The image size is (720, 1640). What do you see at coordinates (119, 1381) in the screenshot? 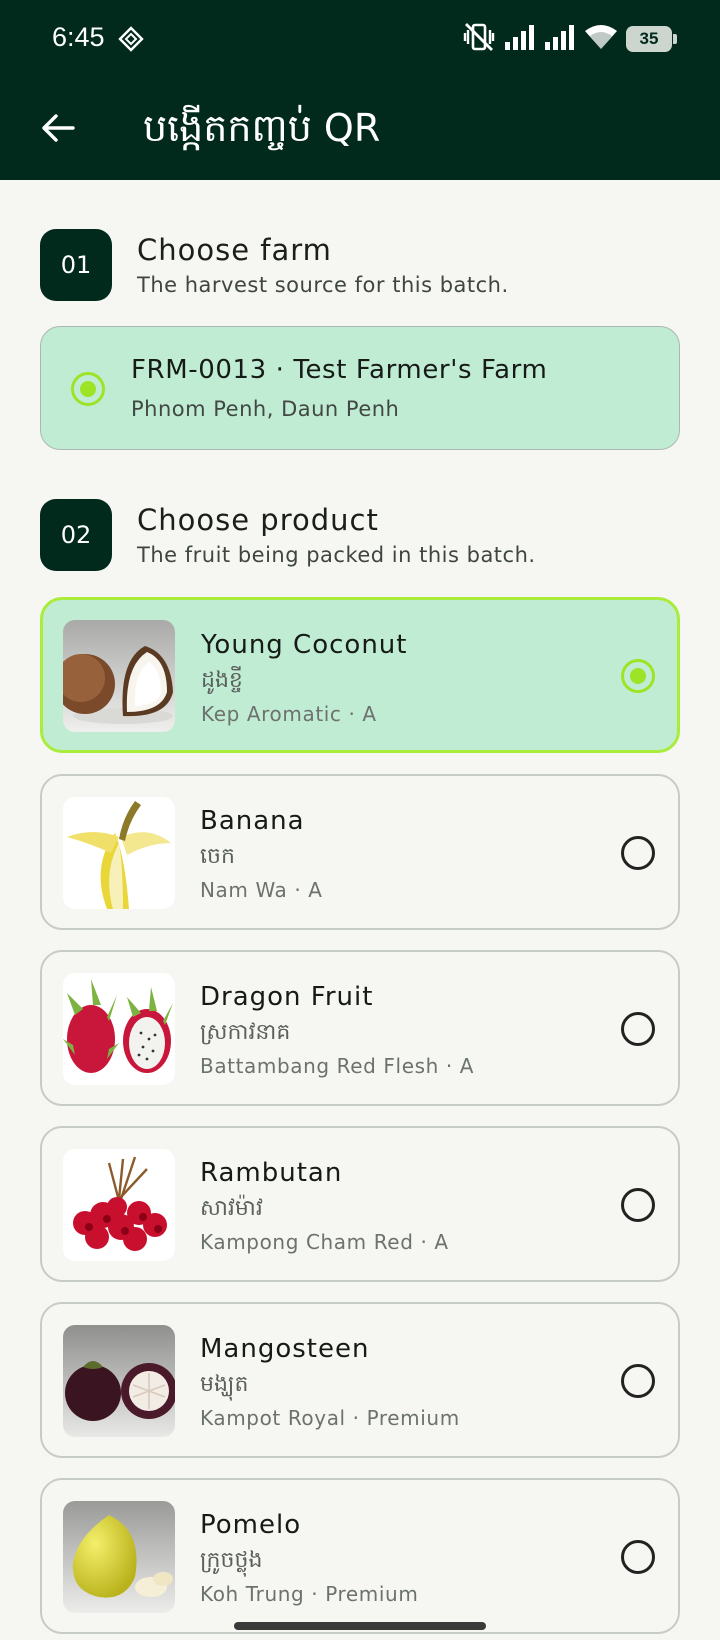
I see `mangosteen-image` at bounding box center [119, 1381].